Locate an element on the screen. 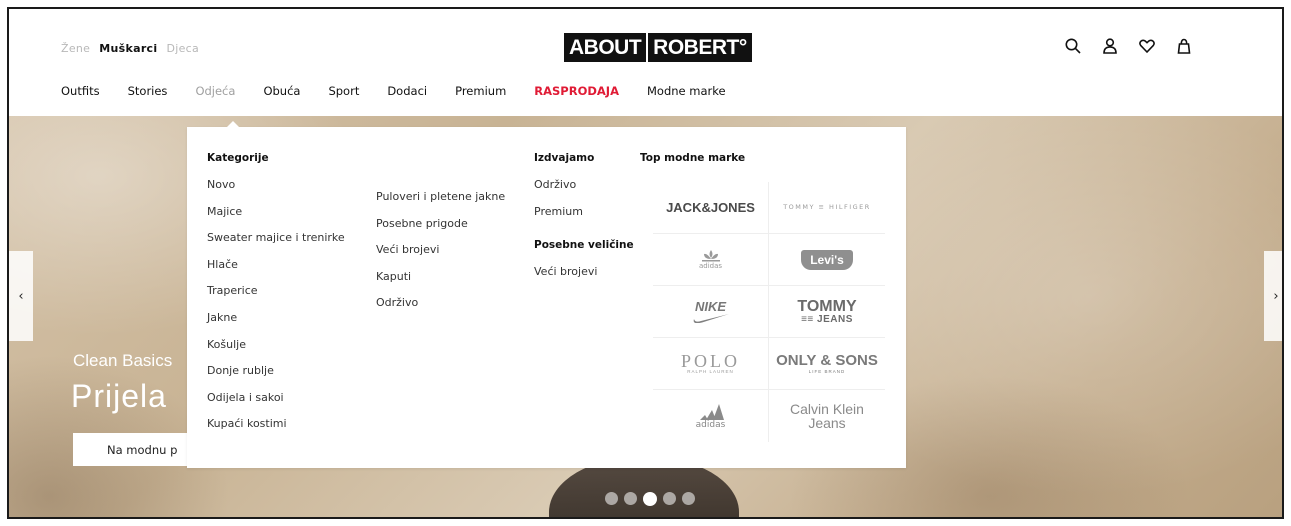 This screenshot has height=526, width=1291. brand-levis-logo: Levi's is located at coordinates (827, 260).